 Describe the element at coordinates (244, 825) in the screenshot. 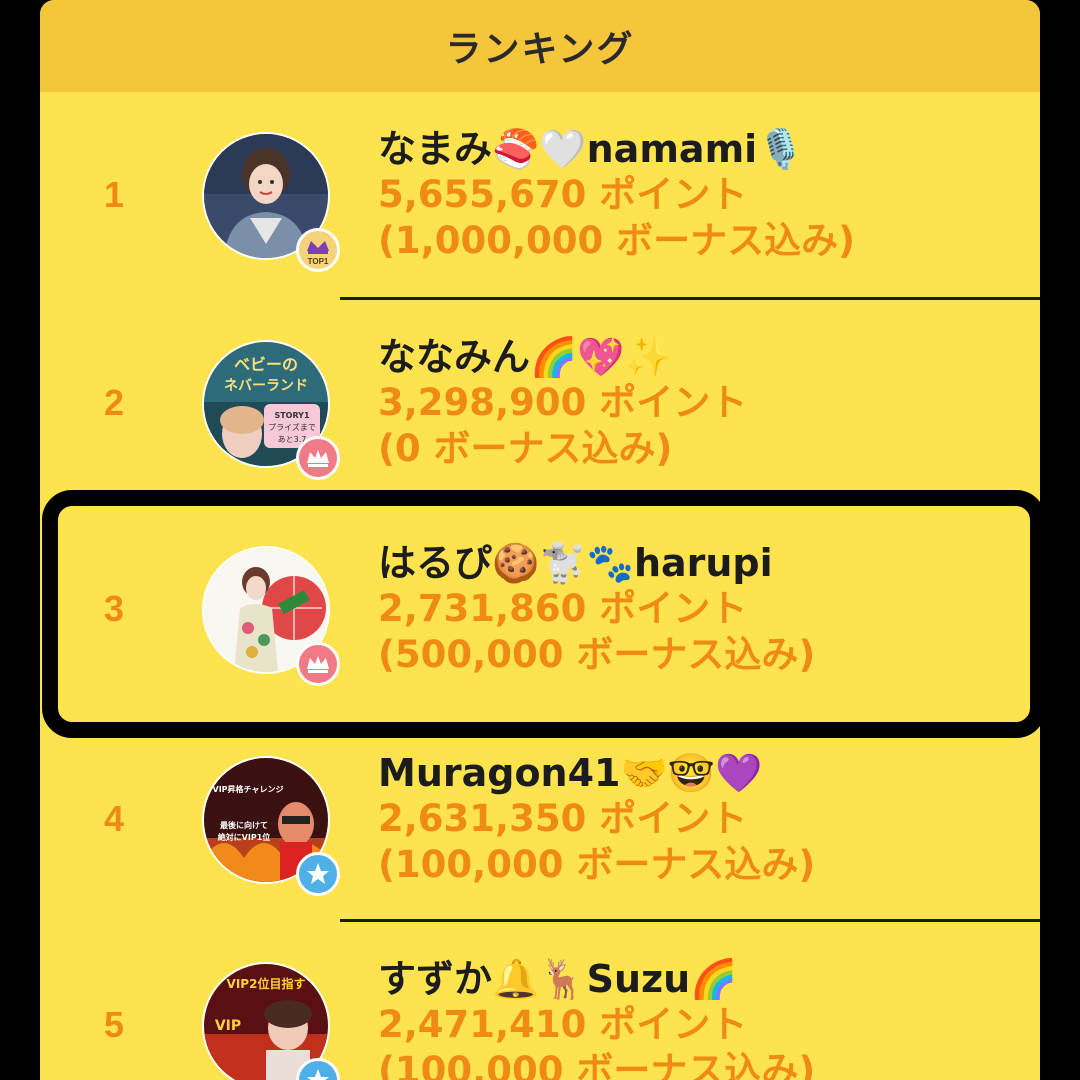

I see `avatar-banner-text: 最後に向けて` at that location.